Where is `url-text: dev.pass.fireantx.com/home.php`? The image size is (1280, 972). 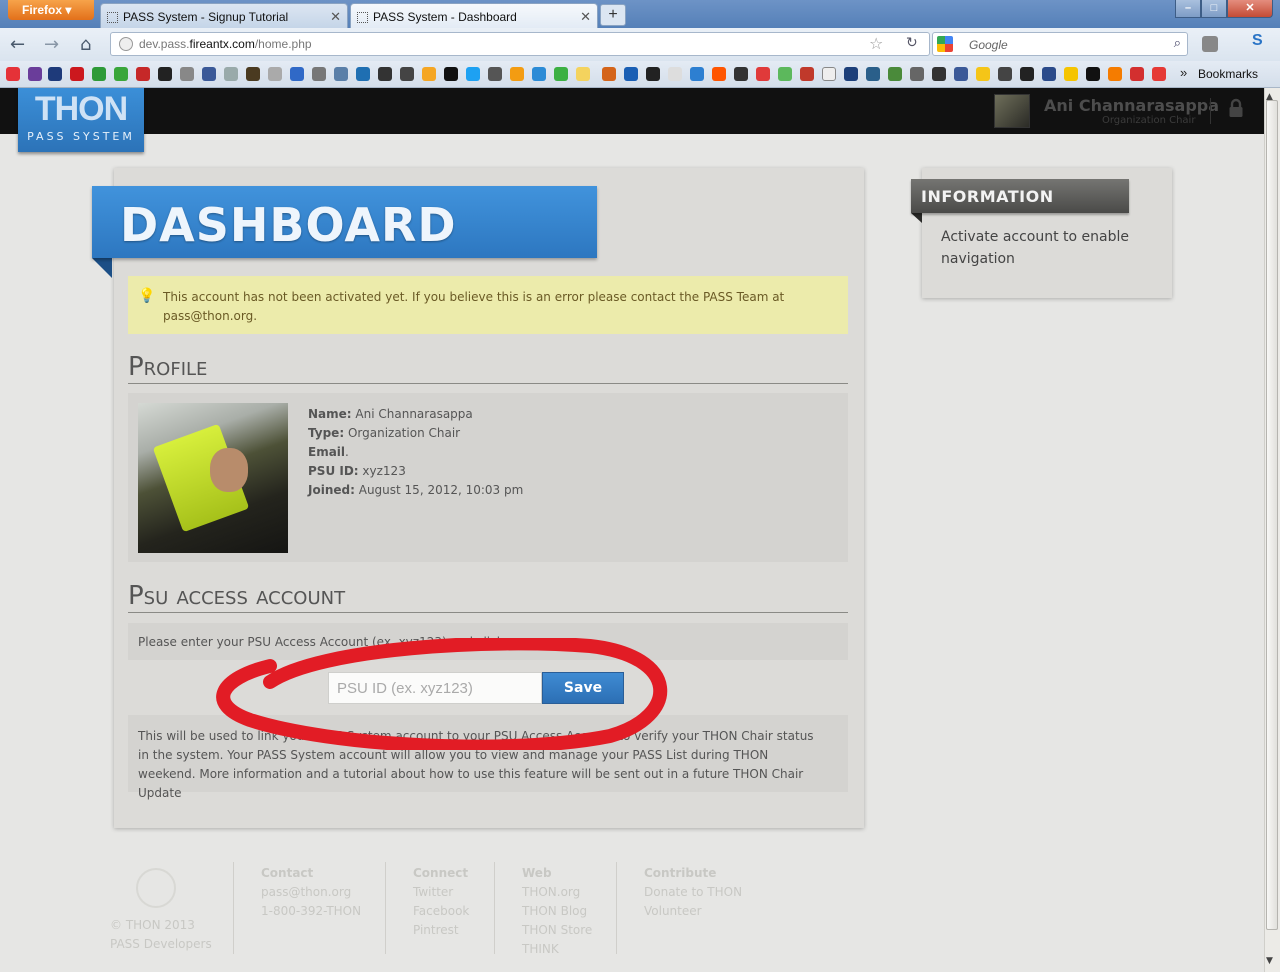 url-text: dev.pass.fireantx.com/home.php is located at coordinates (225, 44).